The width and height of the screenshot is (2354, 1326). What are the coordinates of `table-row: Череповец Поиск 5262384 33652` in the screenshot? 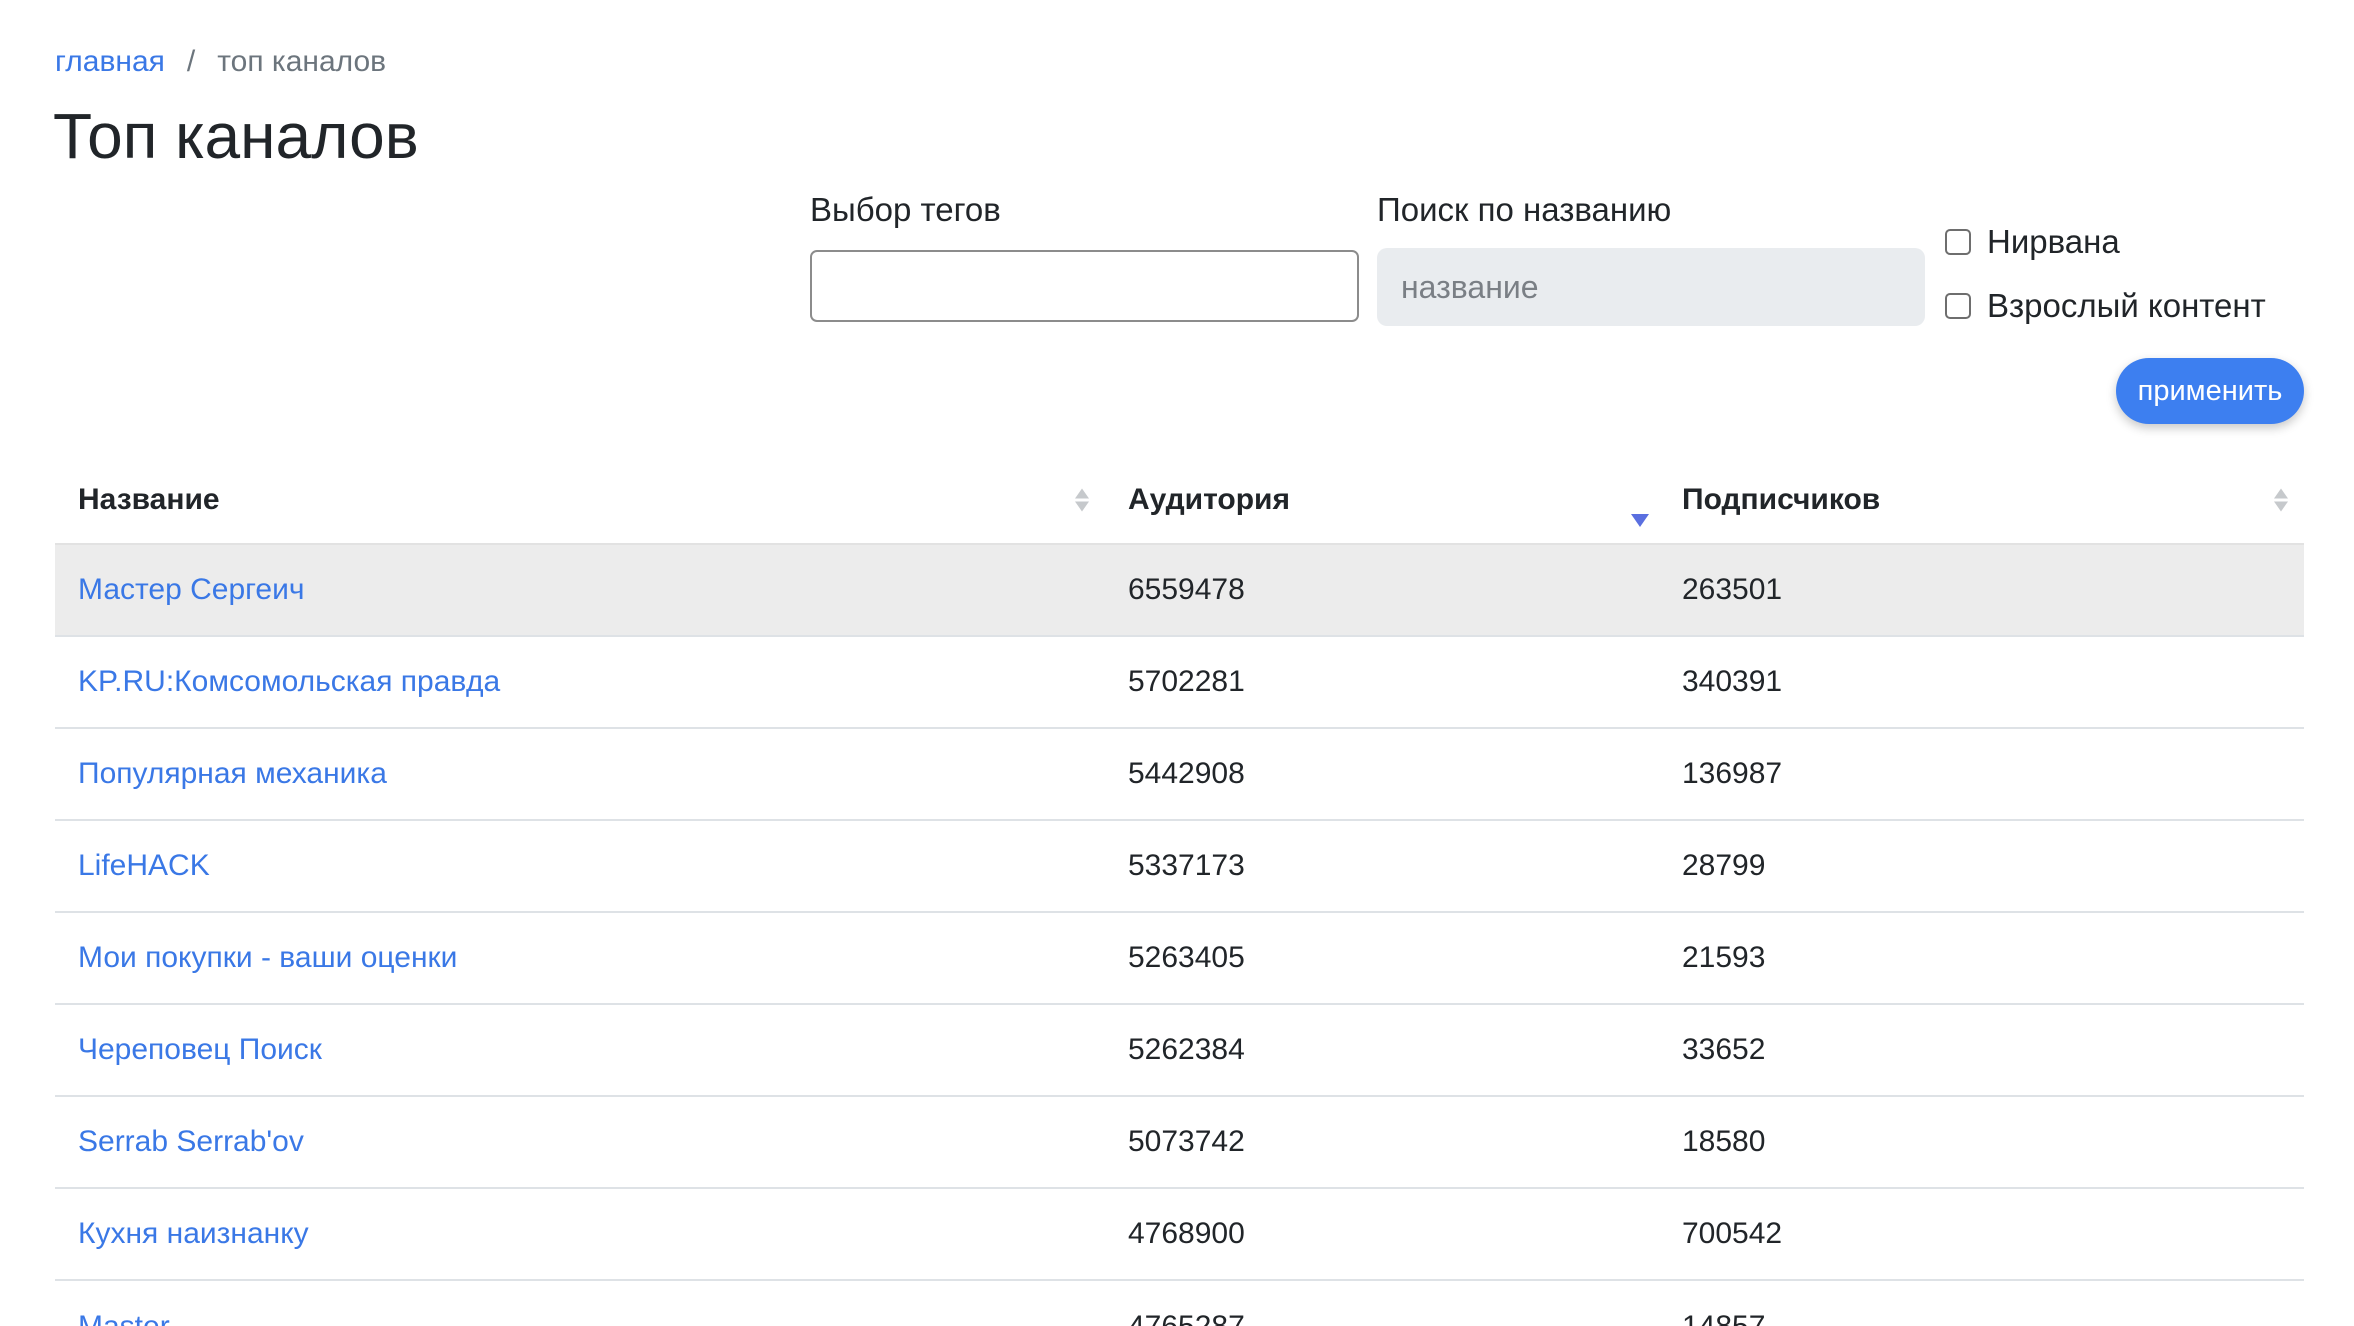 It's located at (1179, 1049).